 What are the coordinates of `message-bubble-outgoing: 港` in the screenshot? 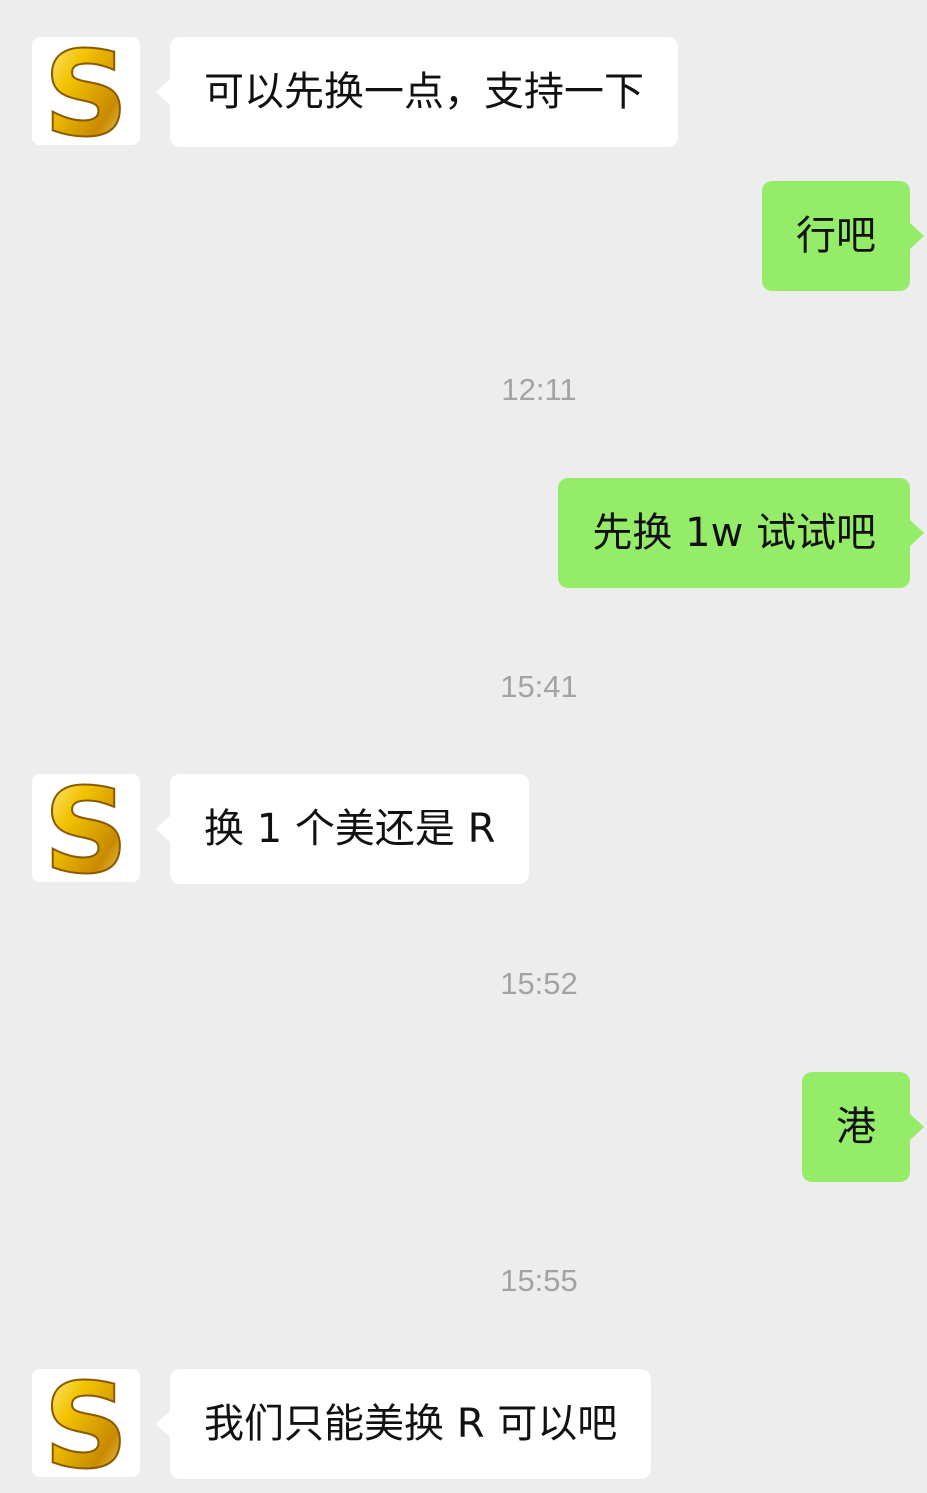 It's located at (863, 1127).